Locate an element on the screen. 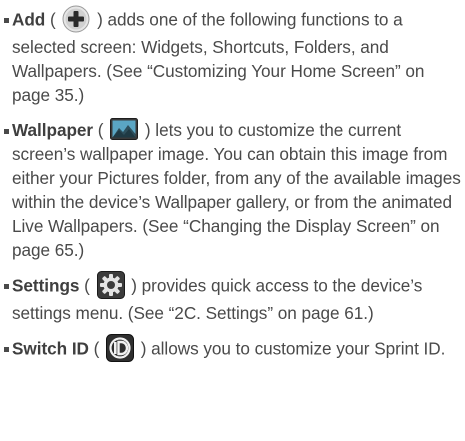  term-switch-id: Switch ID is located at coordinates (50, 349).